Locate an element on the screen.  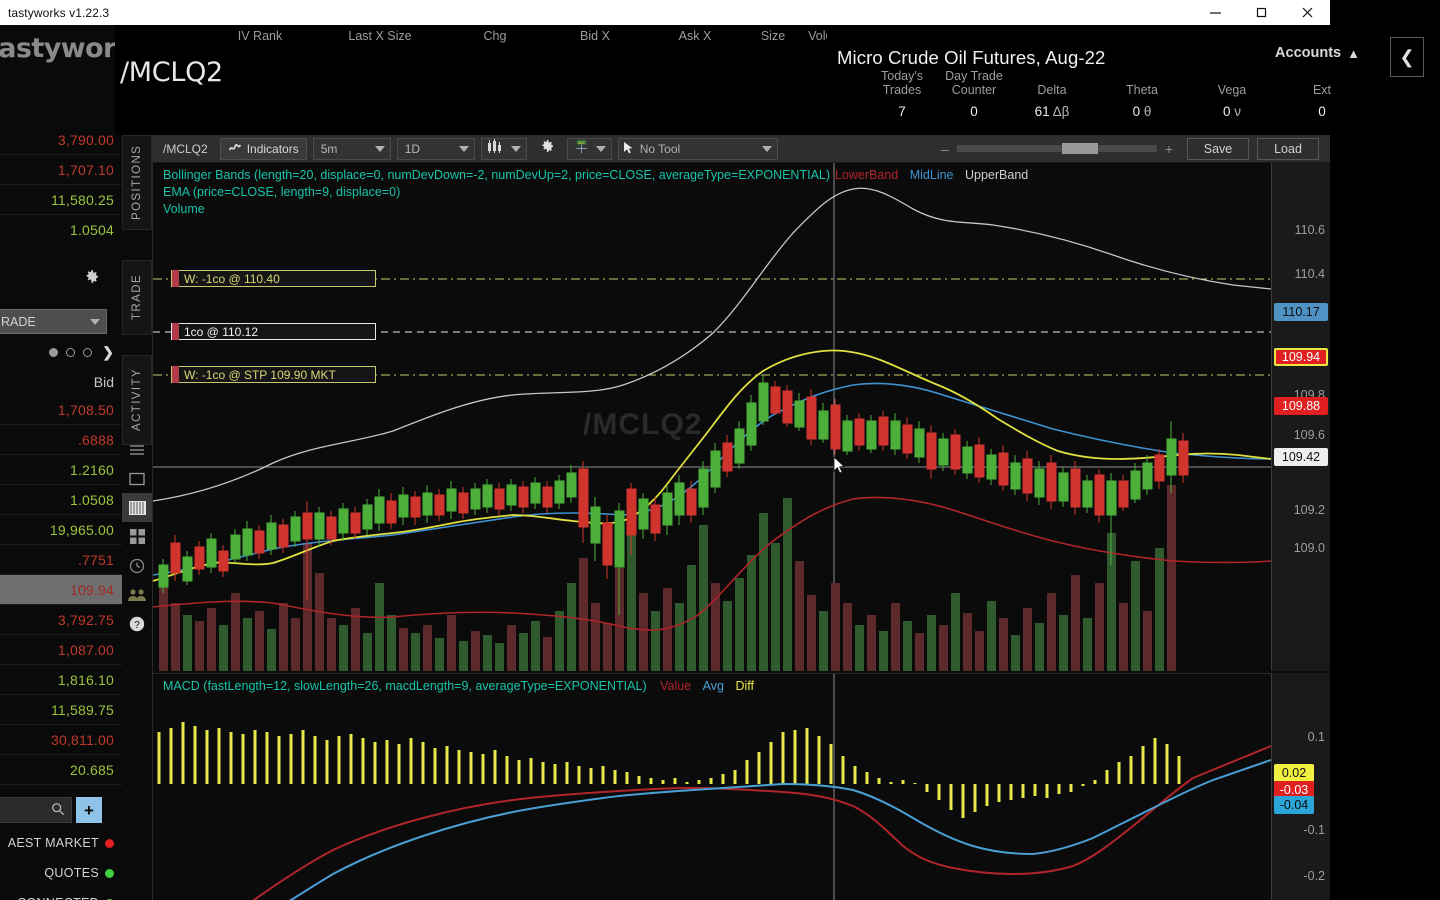
metric-label-line1: Ext is located at coordinates (1322, 90).